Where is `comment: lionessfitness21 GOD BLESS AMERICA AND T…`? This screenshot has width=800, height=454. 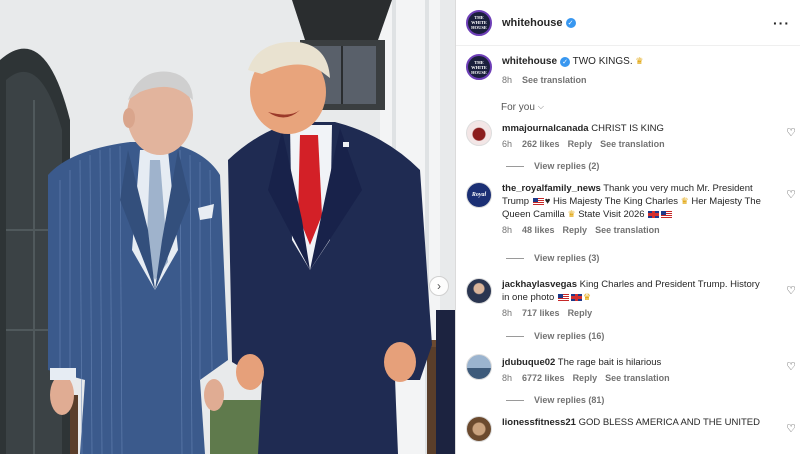 comment: lionessfitness21 GOD BLESS AMERICA AND T… is located at coordinates (628, 431).